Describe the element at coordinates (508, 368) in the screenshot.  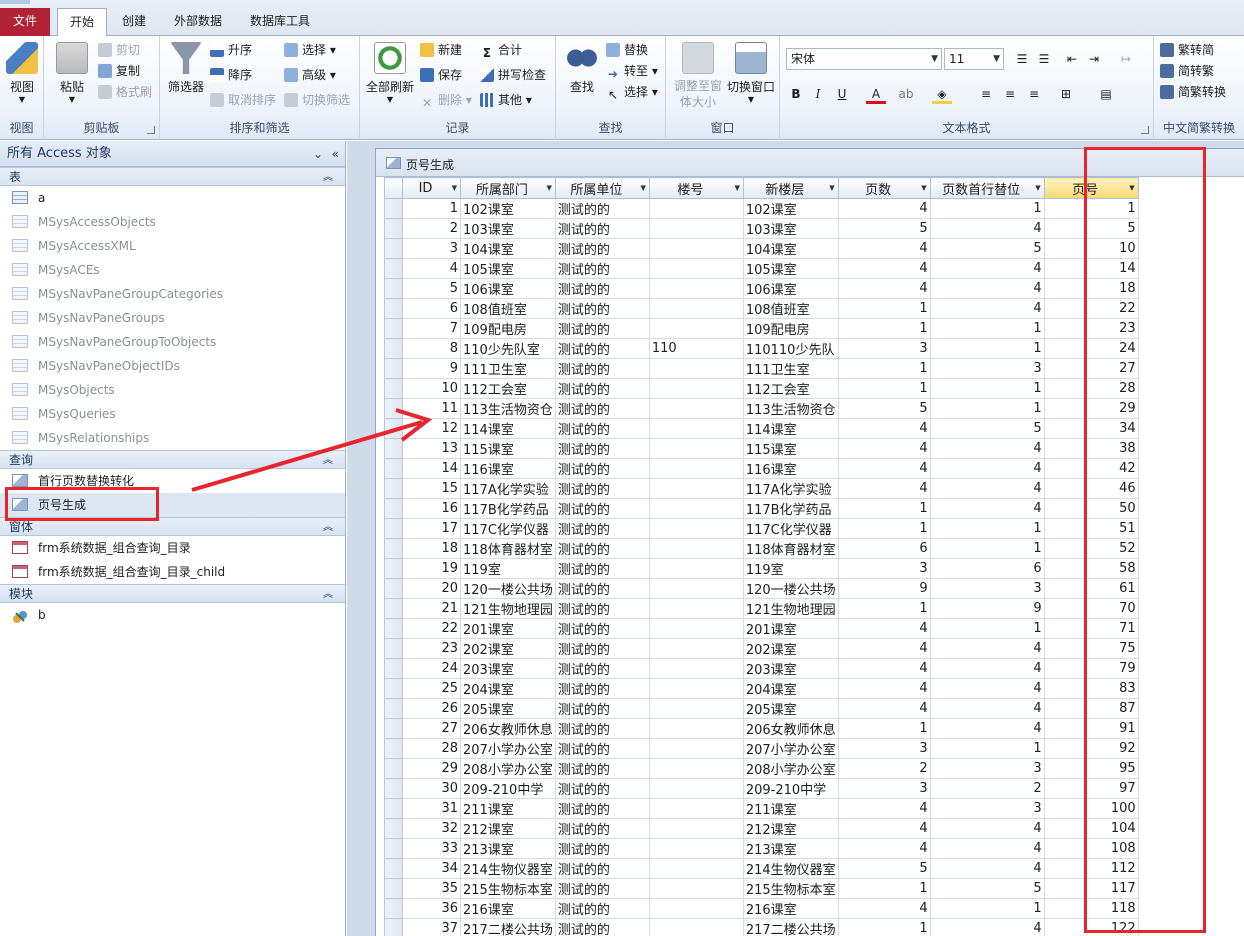
I see `table-cell: 111卫生室` at that location.